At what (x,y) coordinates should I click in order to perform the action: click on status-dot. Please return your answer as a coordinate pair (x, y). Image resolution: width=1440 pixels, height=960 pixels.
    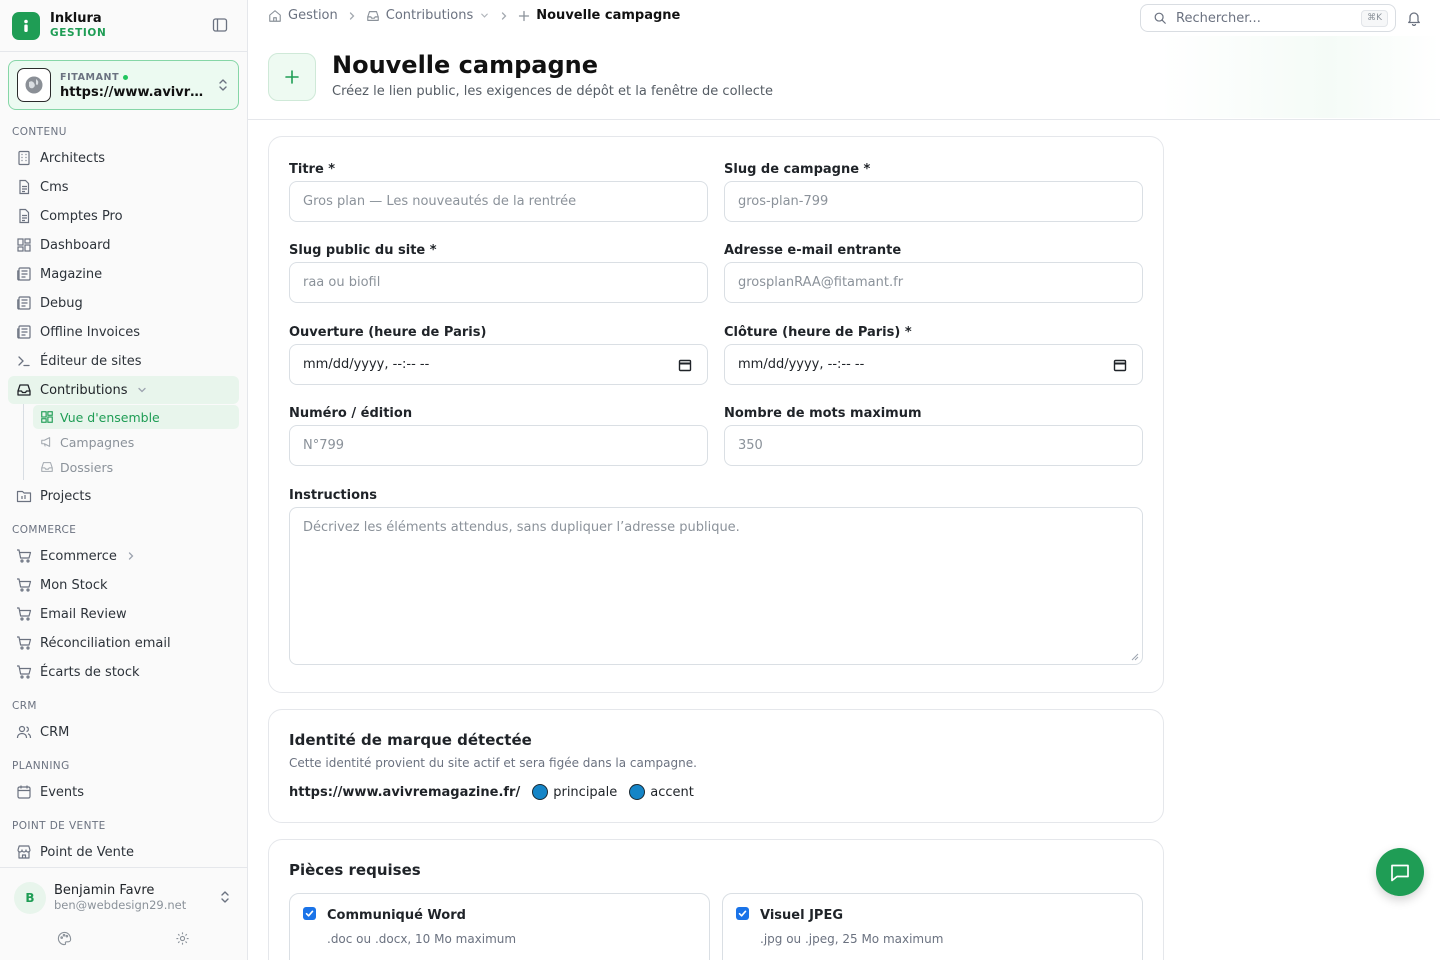
    Looking at the image, I should click on (126, 77).